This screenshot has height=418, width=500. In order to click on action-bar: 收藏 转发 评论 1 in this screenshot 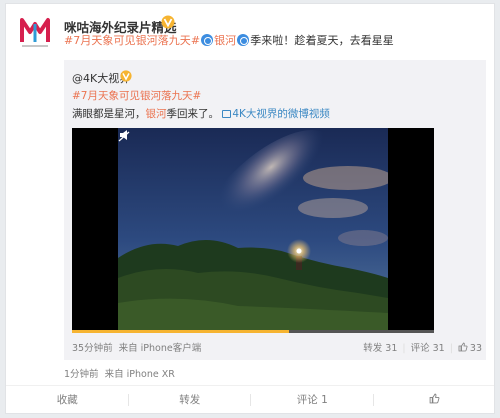, I will do `click(250, 399)`.